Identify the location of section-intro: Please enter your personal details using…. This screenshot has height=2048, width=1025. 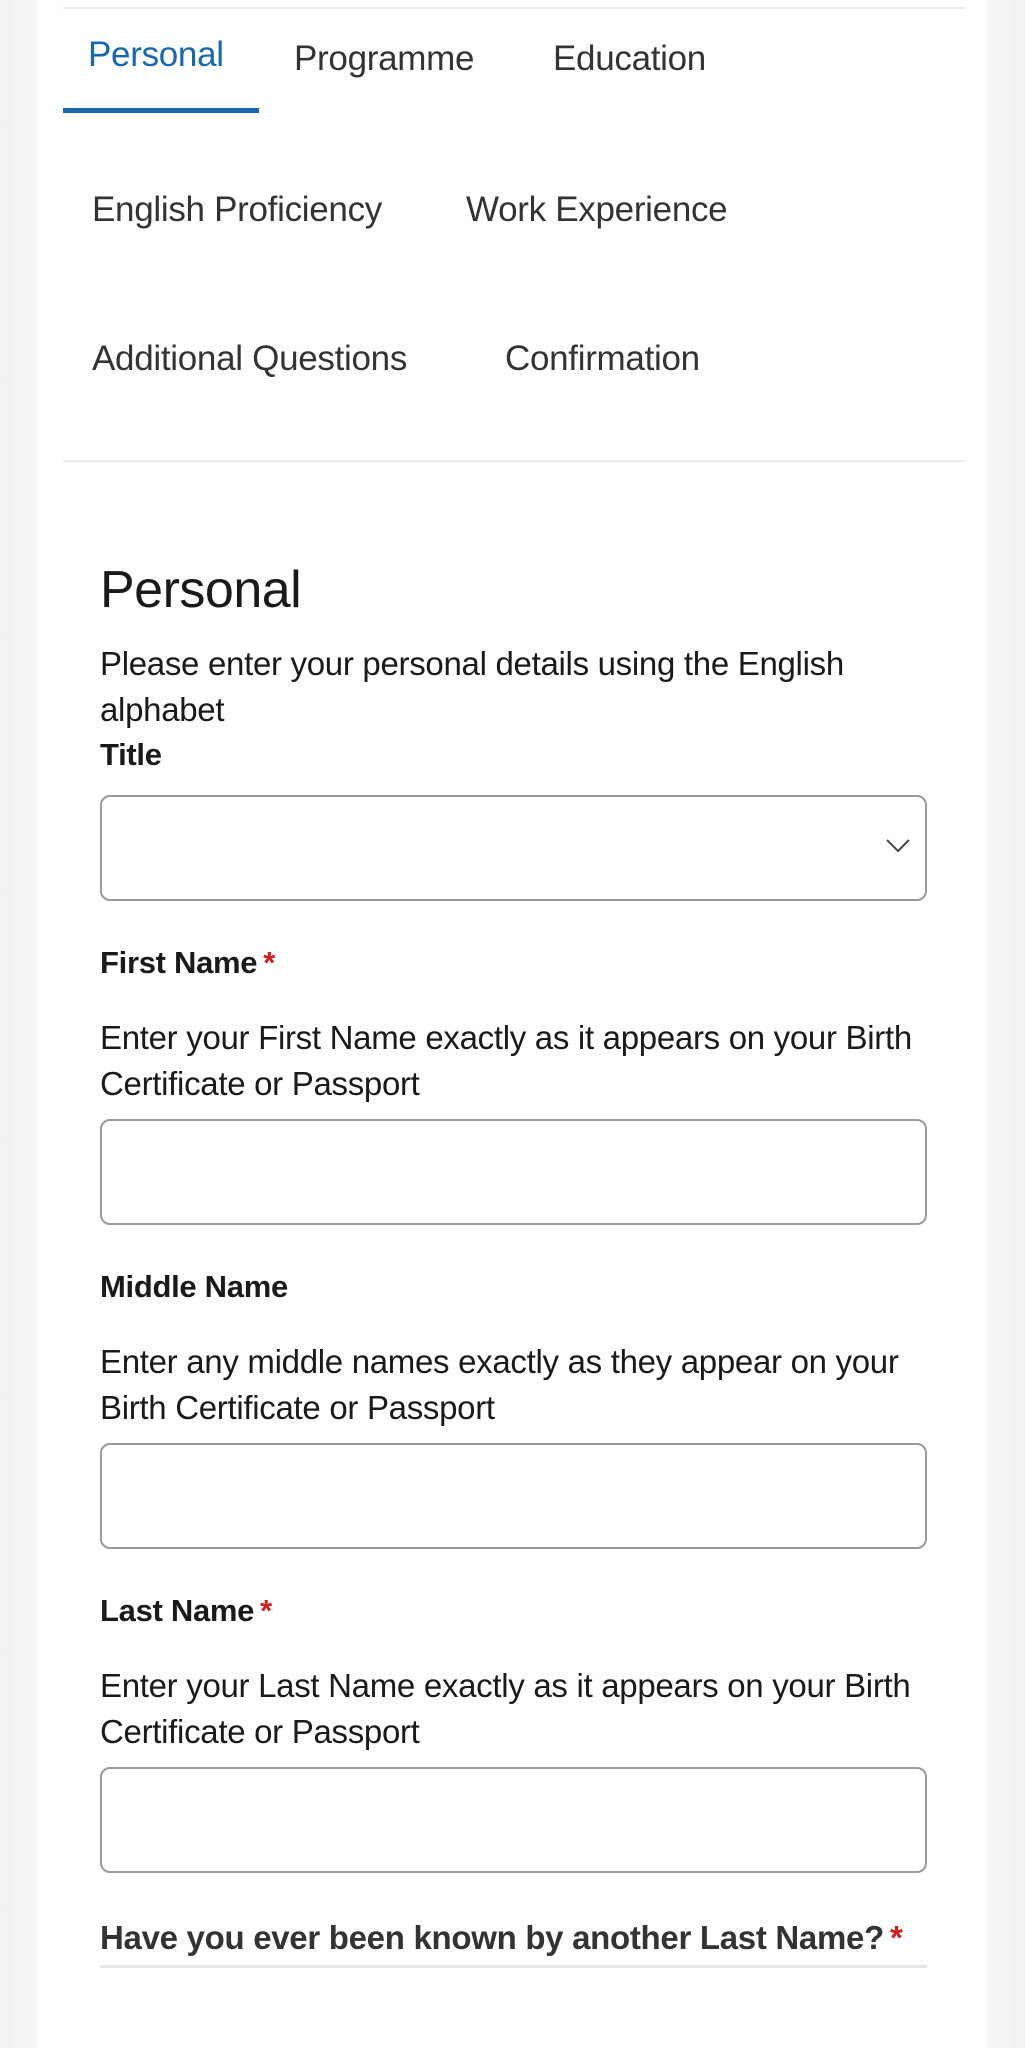
(472, 686).